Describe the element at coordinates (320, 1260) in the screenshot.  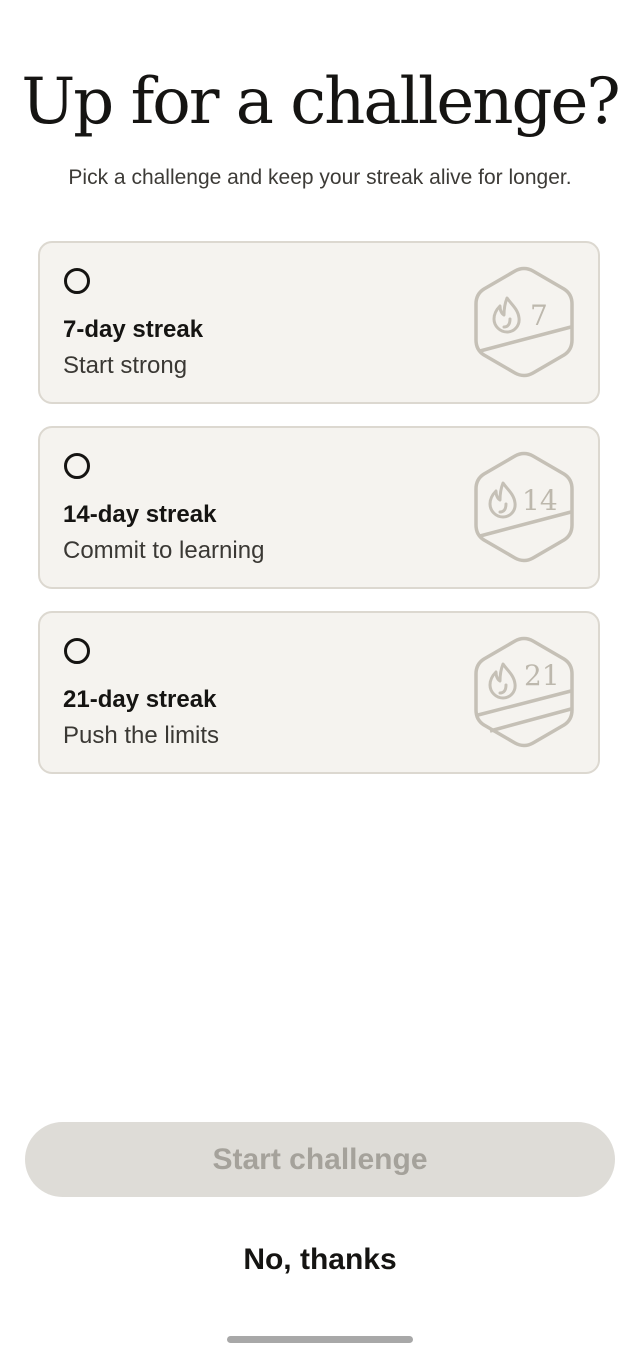
I see `no-thanks-button: No, thanks` at that location.